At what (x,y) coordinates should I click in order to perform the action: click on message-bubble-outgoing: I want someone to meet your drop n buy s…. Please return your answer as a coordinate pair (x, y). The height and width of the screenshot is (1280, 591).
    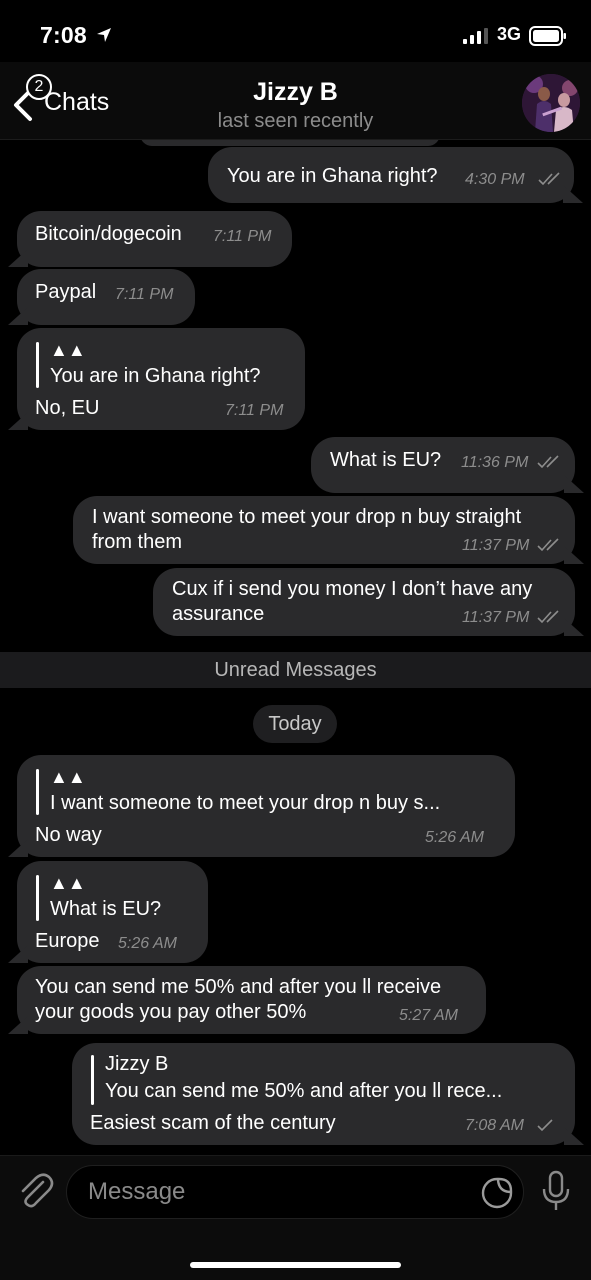
    Looking at the image, I should click on (324, 530).